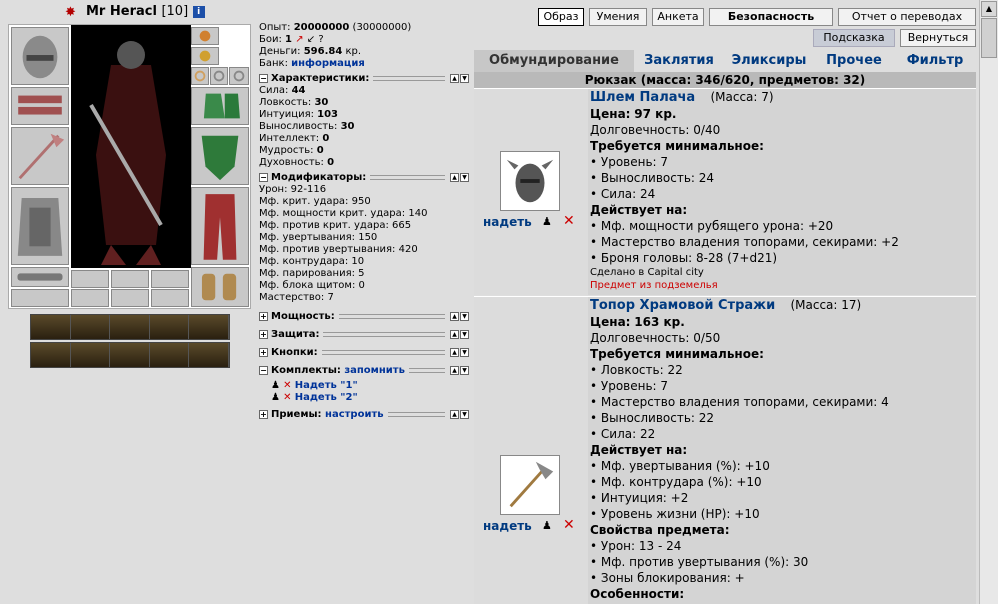  Describe the element at coordinates (530, 485) in the screenshot. I see `axe-icon` at that location.